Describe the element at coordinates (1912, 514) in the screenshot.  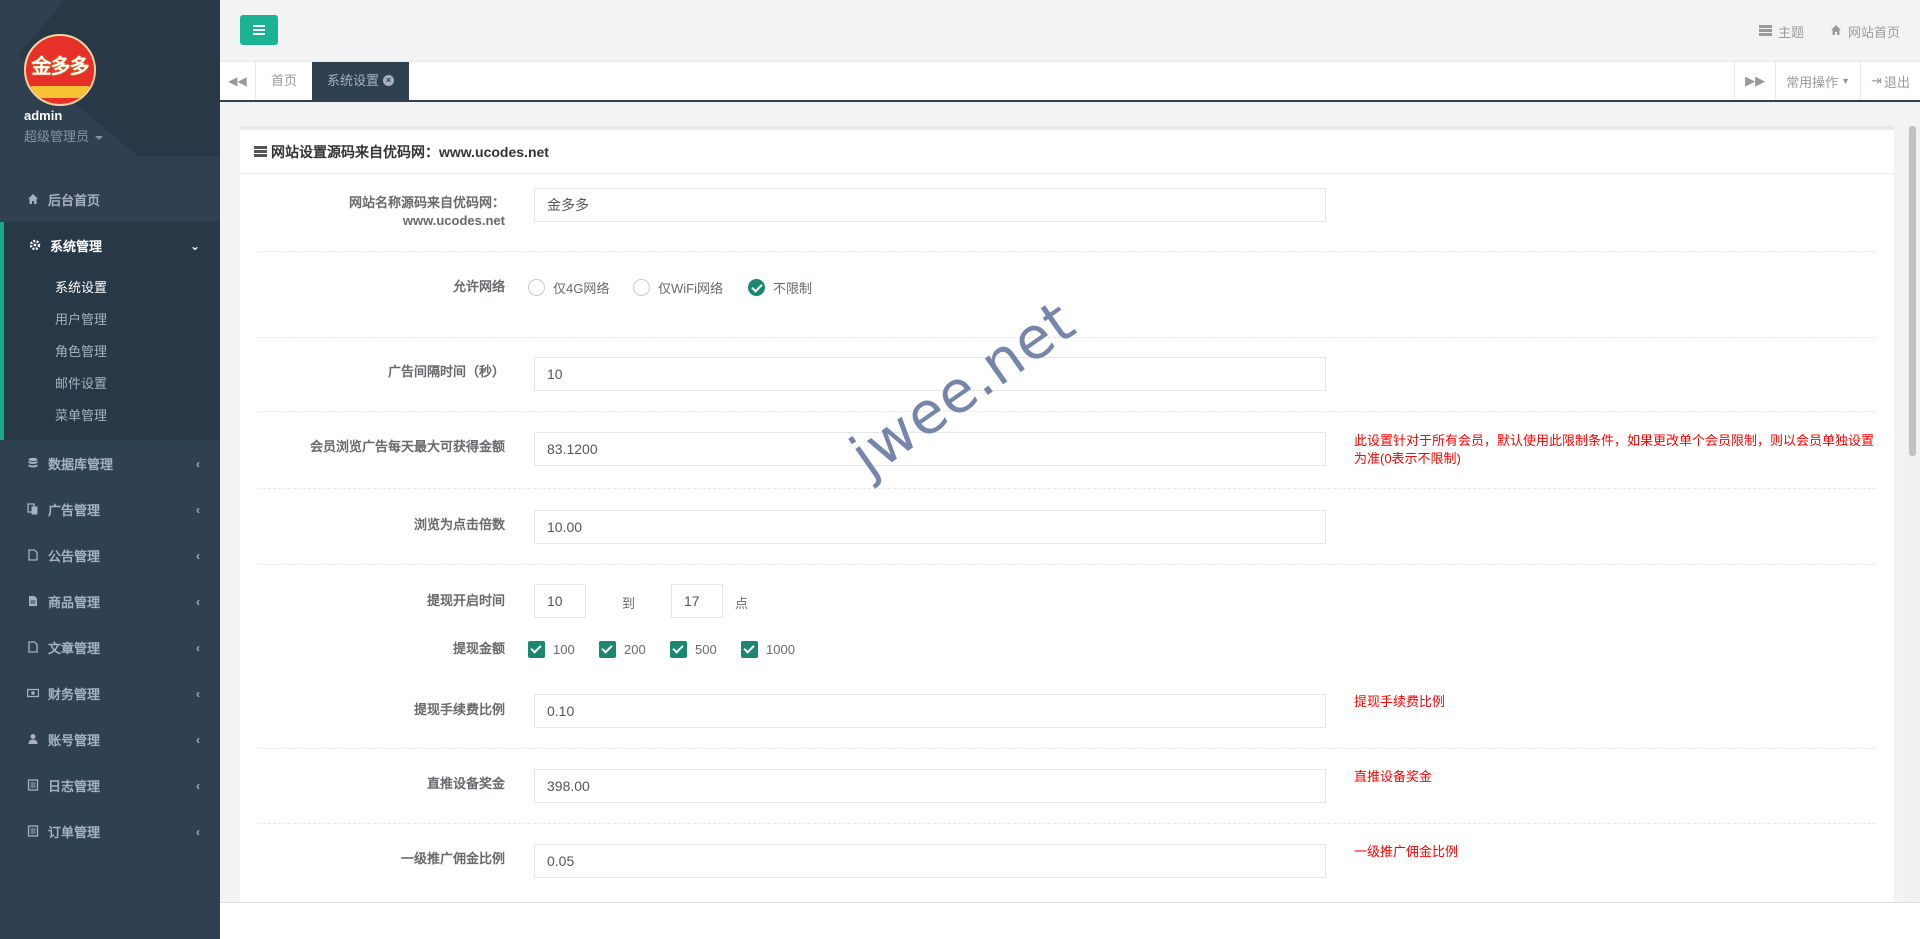
I see `scrollbar` at that location.